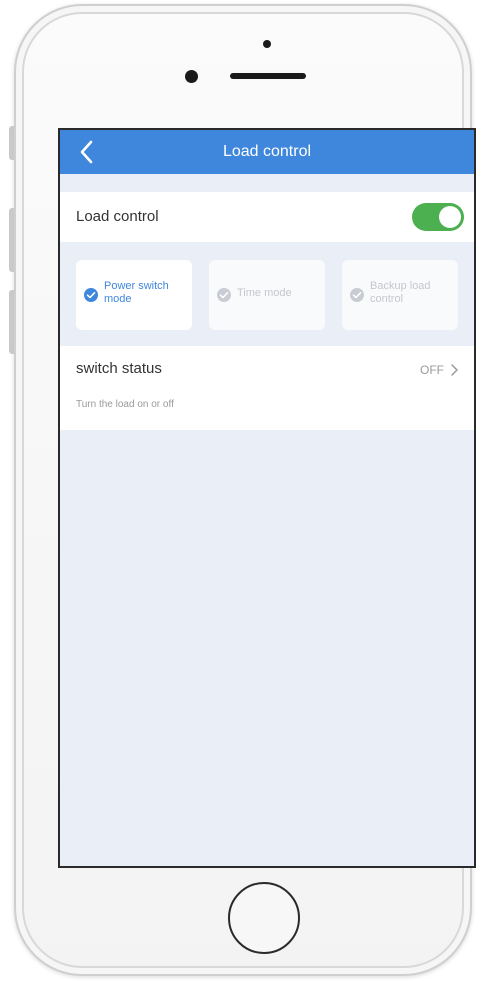 This screenshot has width=486, height=981. I want to click on switch-status-label: switch status, so click(119, 368).